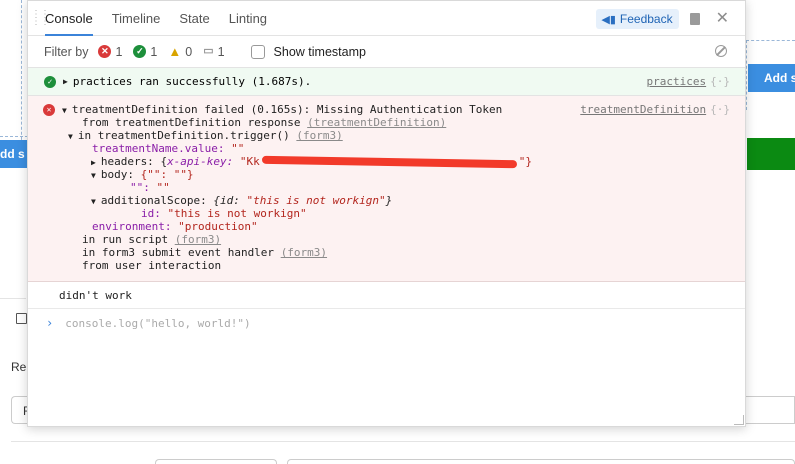 The height and width of the screenshot is (464, 795). What do you see at coordinates (376, 122) in the screenshot?
I see `trace-link: (treatmentDefinition)` at bounding box center [376, 122].